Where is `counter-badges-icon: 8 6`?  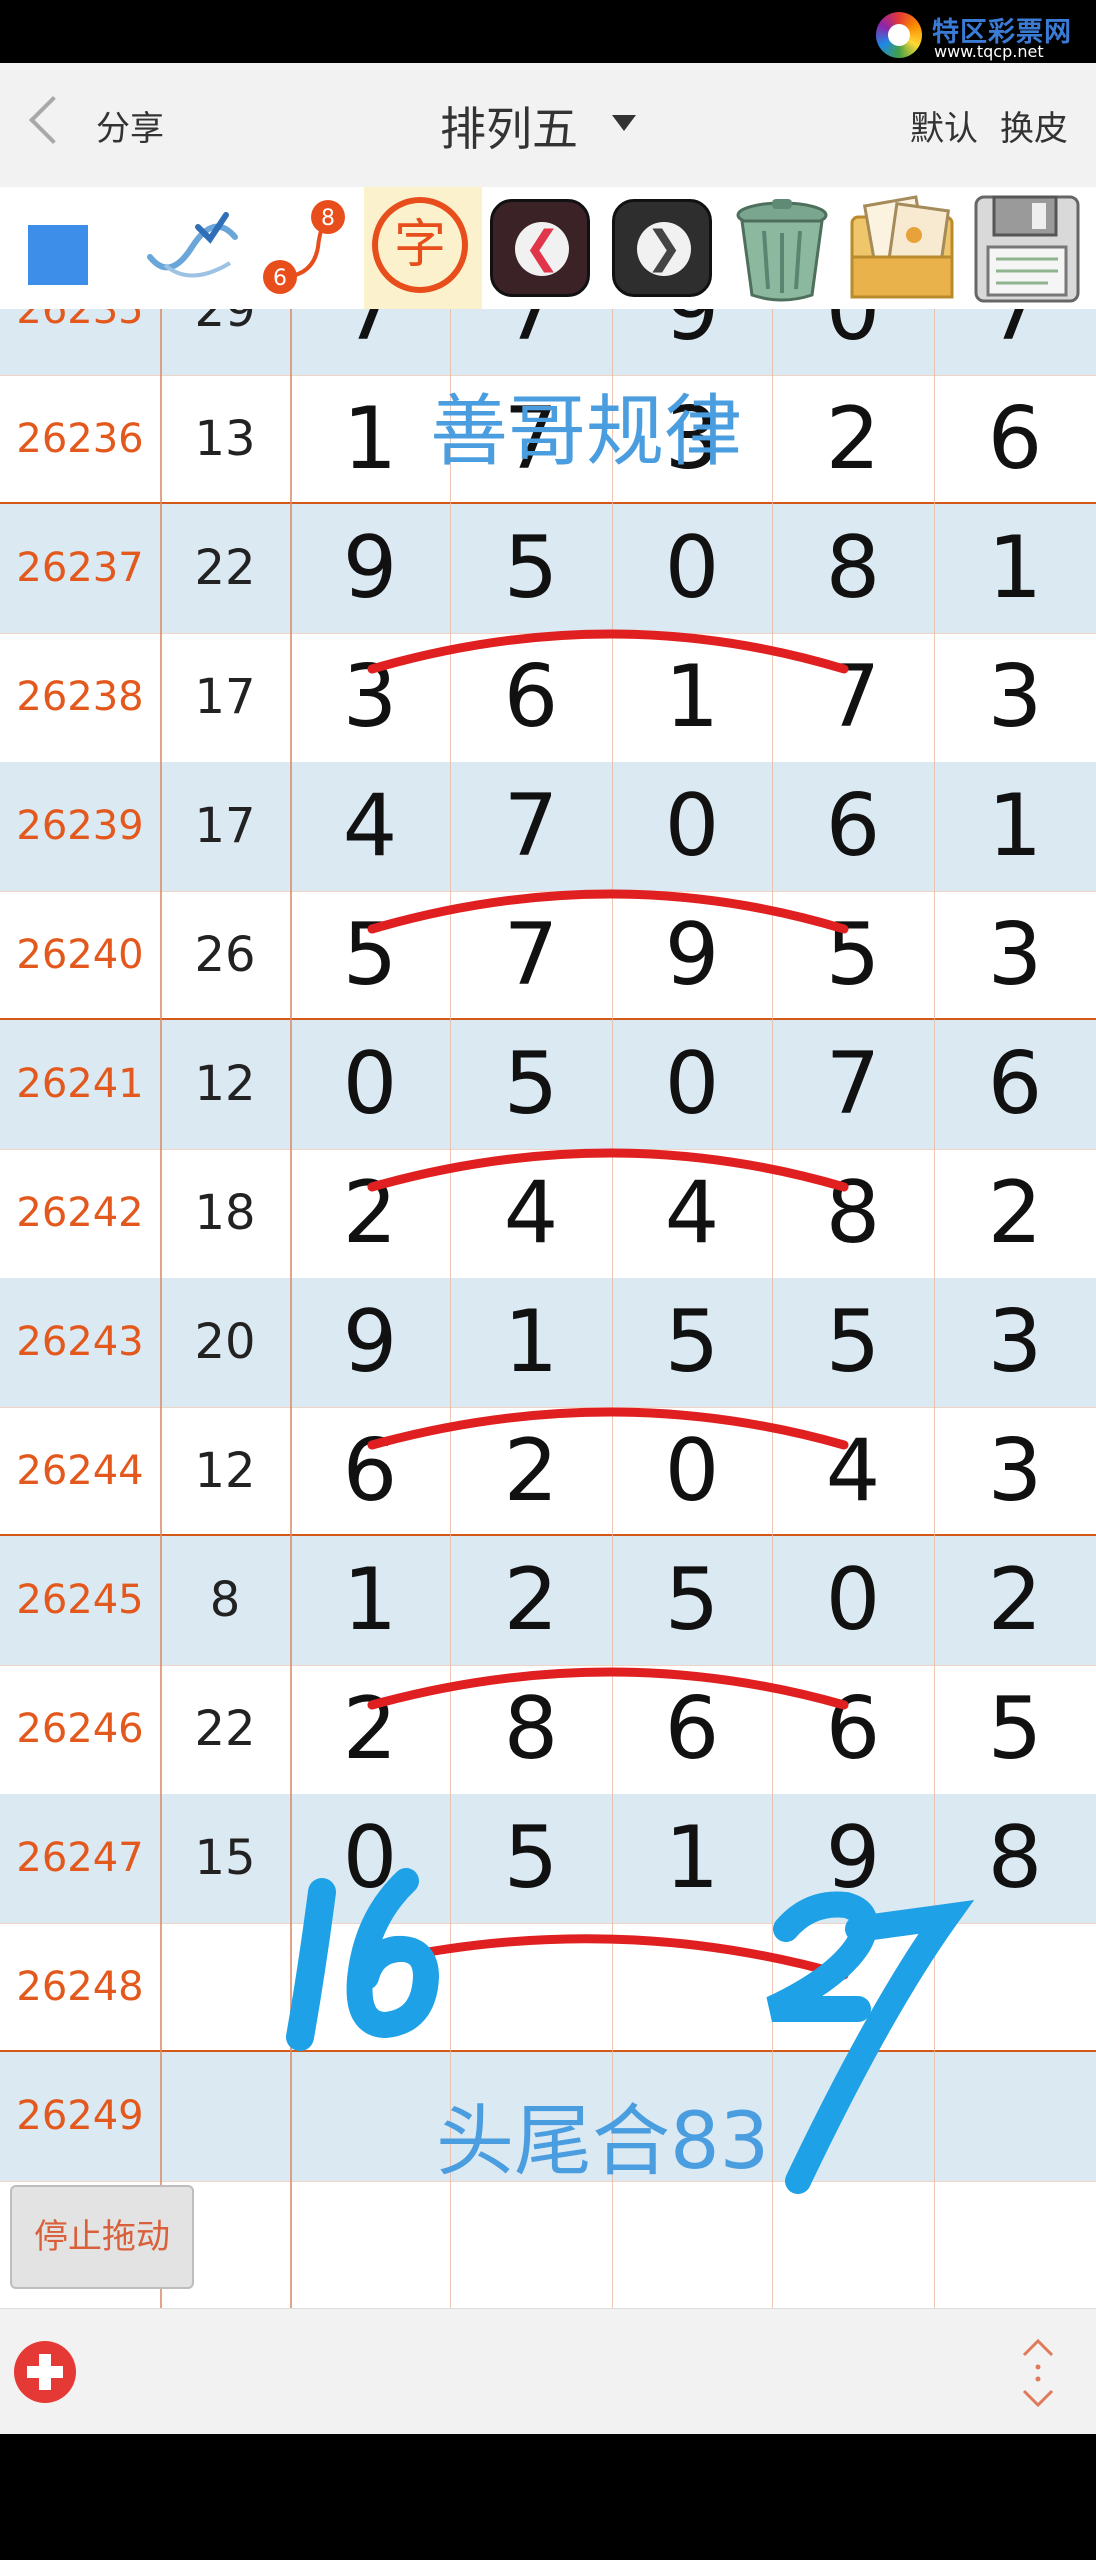 counter-badges-icon: 8 6 is located at coordinates (304, 247).